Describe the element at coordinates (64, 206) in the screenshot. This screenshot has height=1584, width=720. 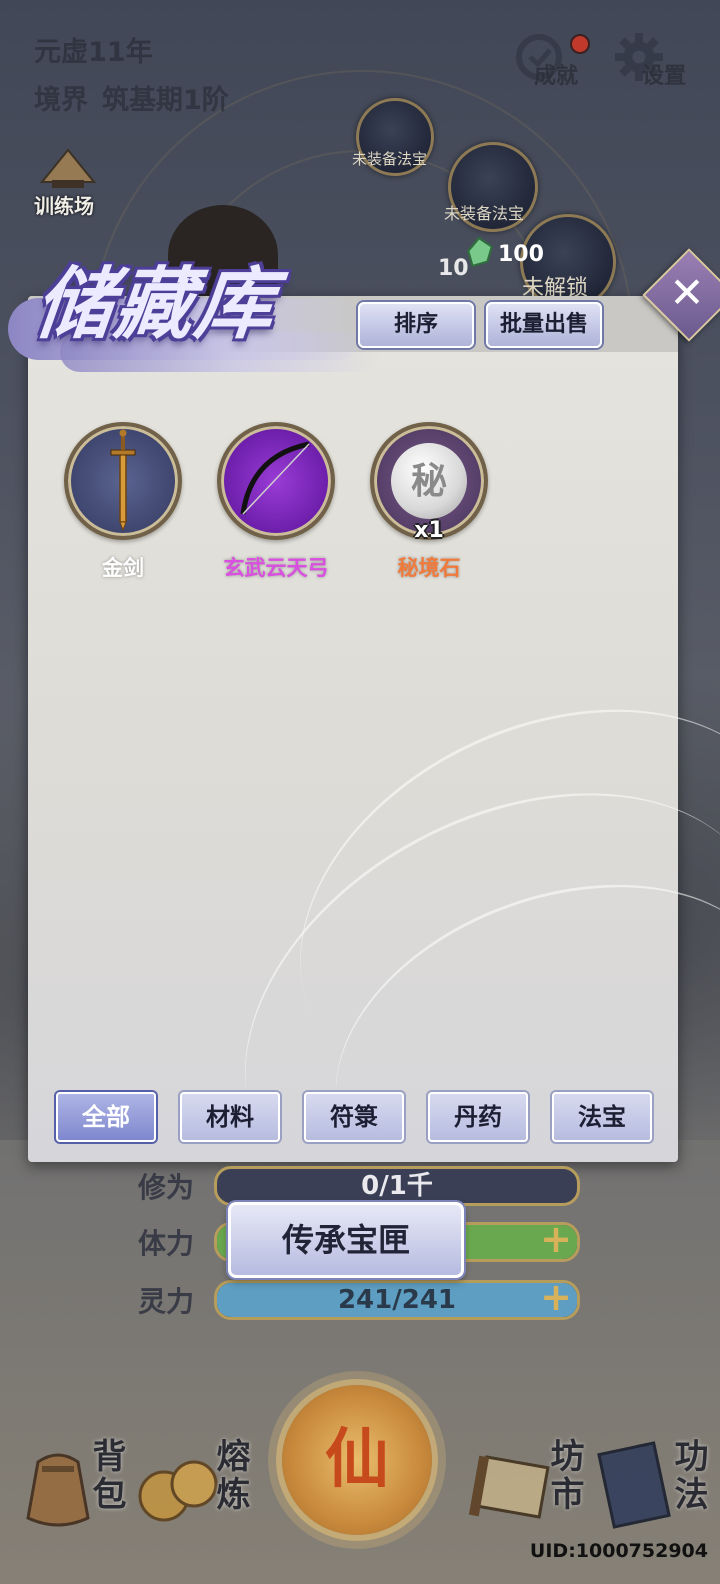
I see `training-ground-label: 训练场` at that location.